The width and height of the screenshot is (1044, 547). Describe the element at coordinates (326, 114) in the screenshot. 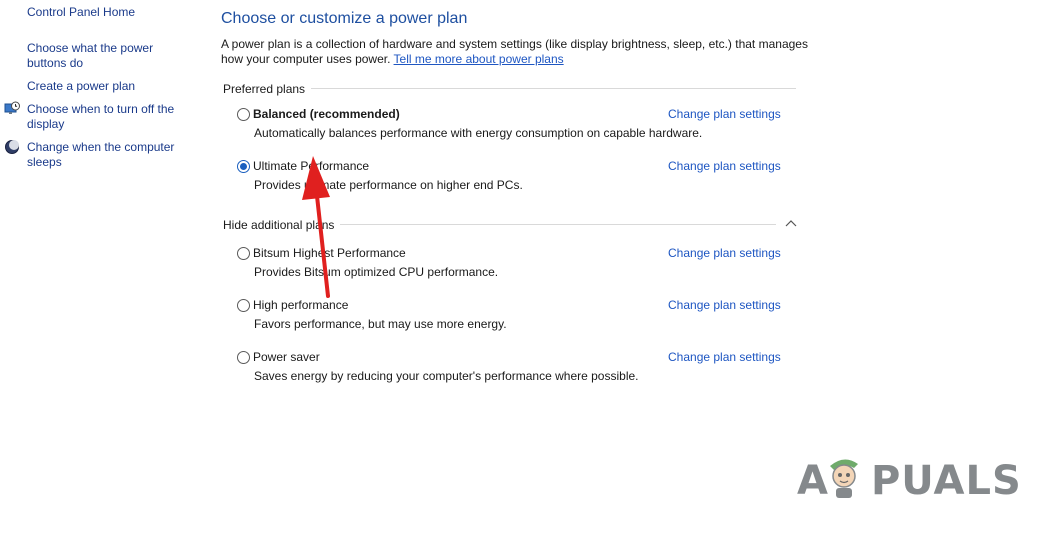

I see `plan-name-balanced: Balanced (recommended)` at that location.